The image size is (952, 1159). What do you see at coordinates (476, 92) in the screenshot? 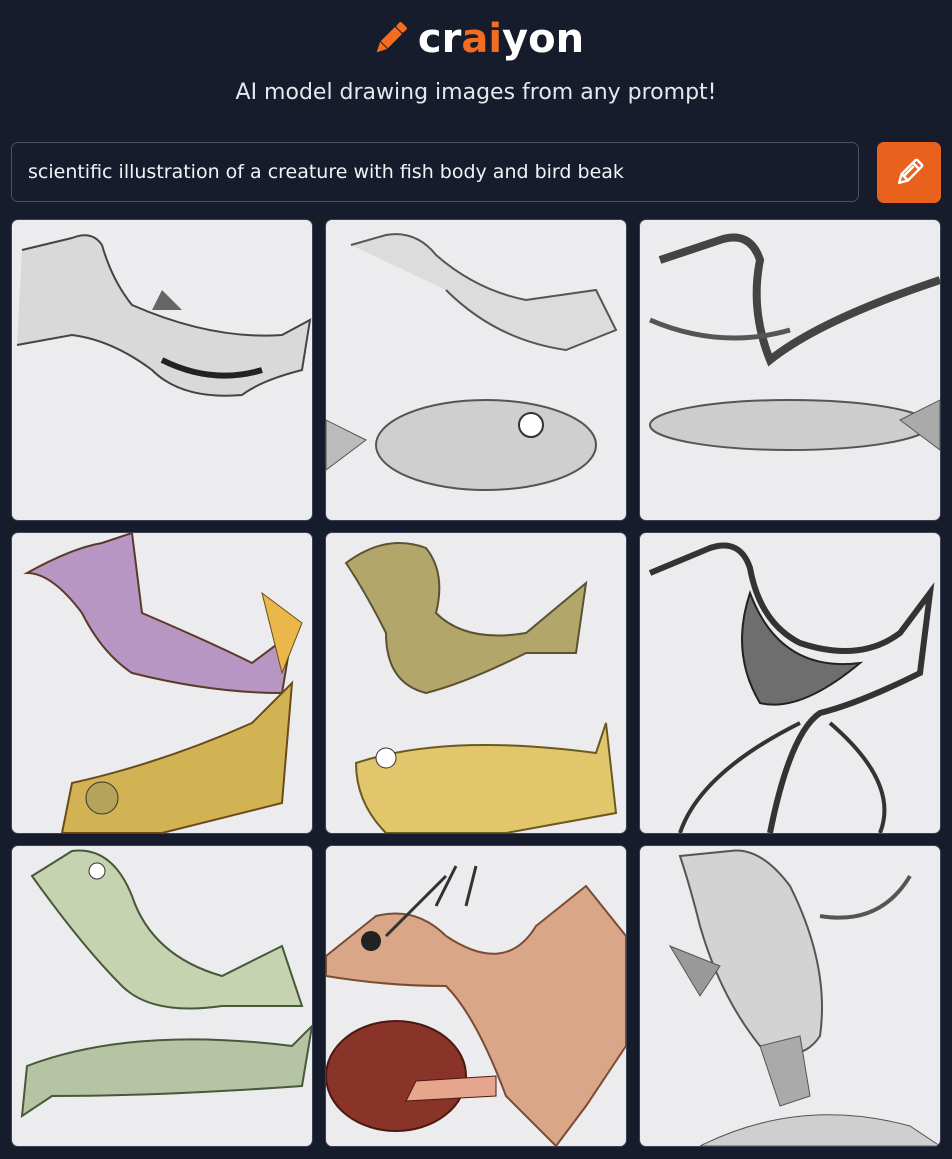
I see `tagline: AI model drawing images from any prompt!` at bounding box center [476, 92].